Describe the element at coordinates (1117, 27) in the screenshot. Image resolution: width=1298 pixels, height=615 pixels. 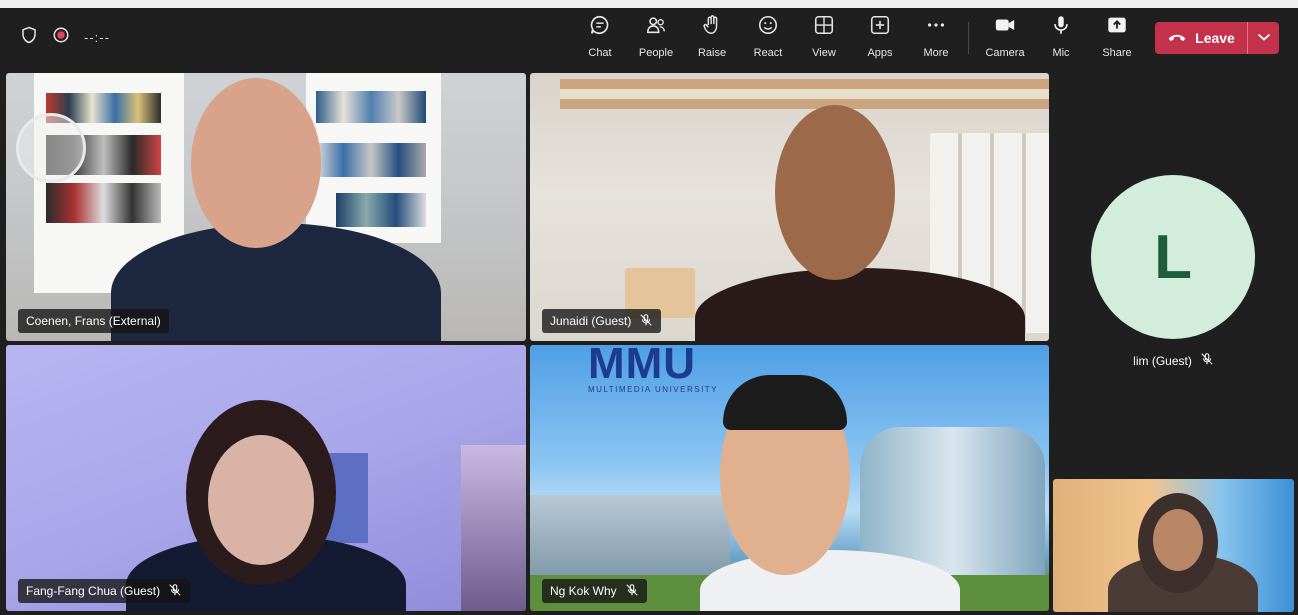
I see `share-icon` at that location.